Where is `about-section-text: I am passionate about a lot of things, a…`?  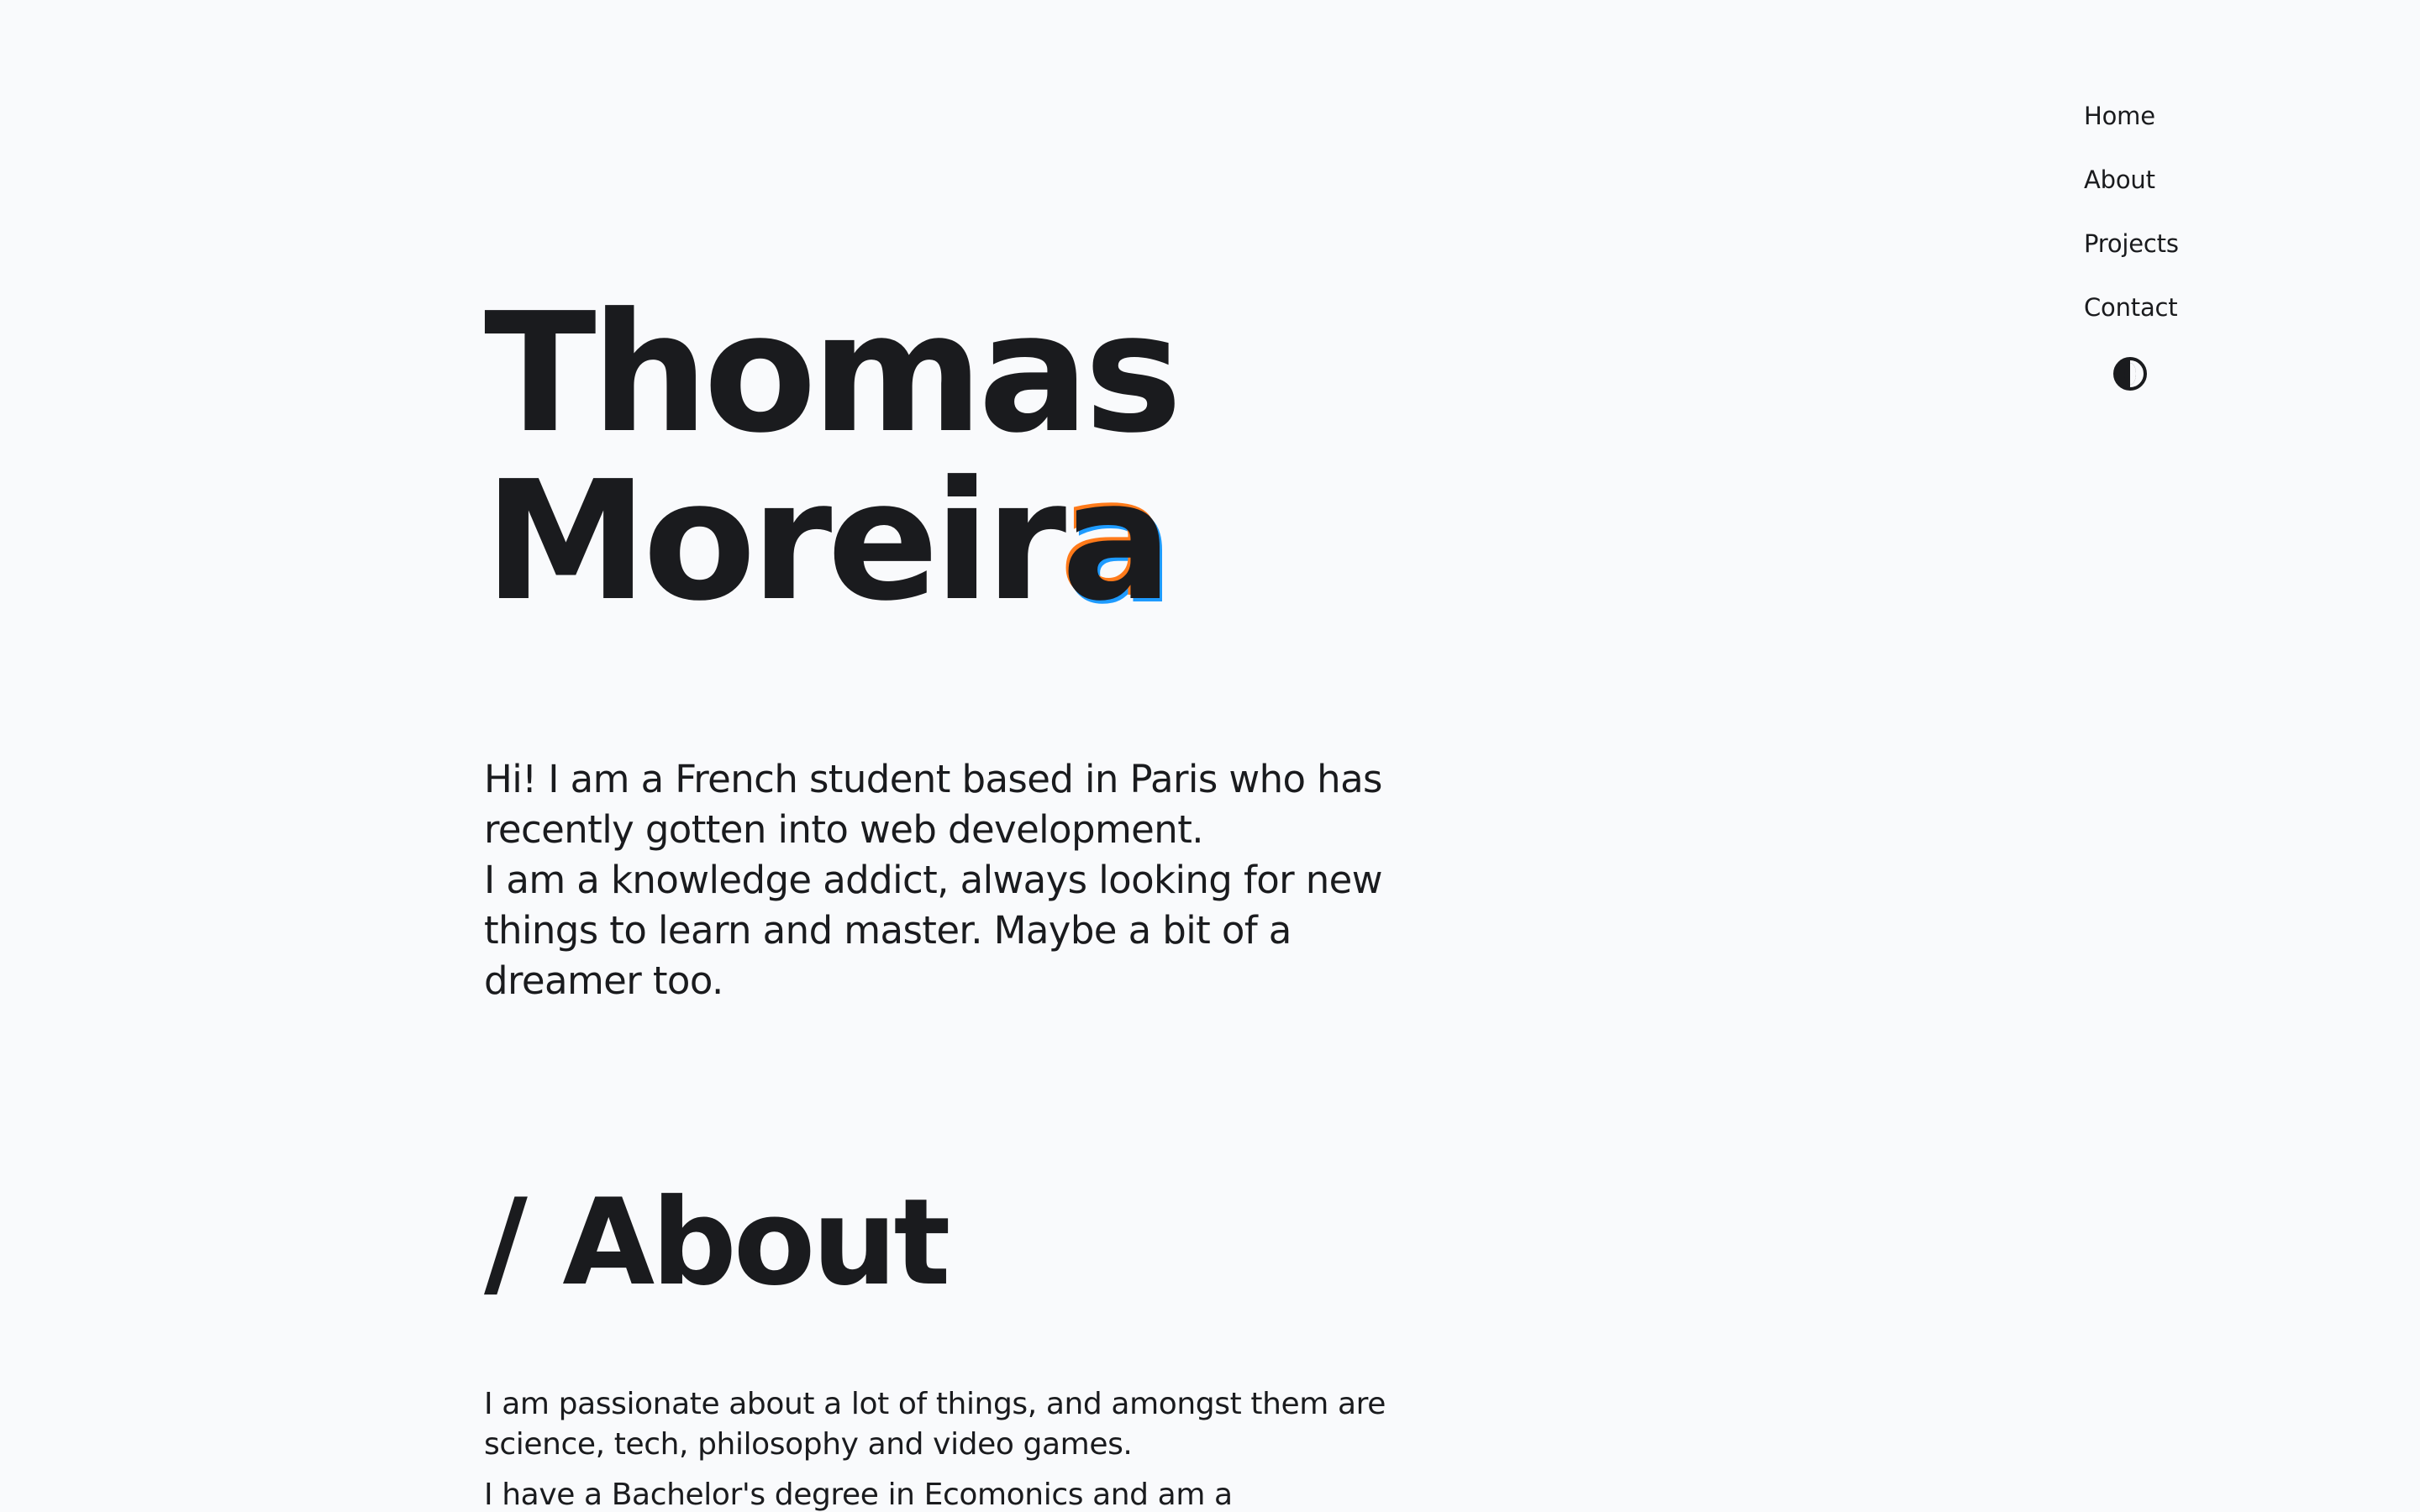
about-section-text: I am passionate about a lot of things, a… is located at coordinates (955, 1448).